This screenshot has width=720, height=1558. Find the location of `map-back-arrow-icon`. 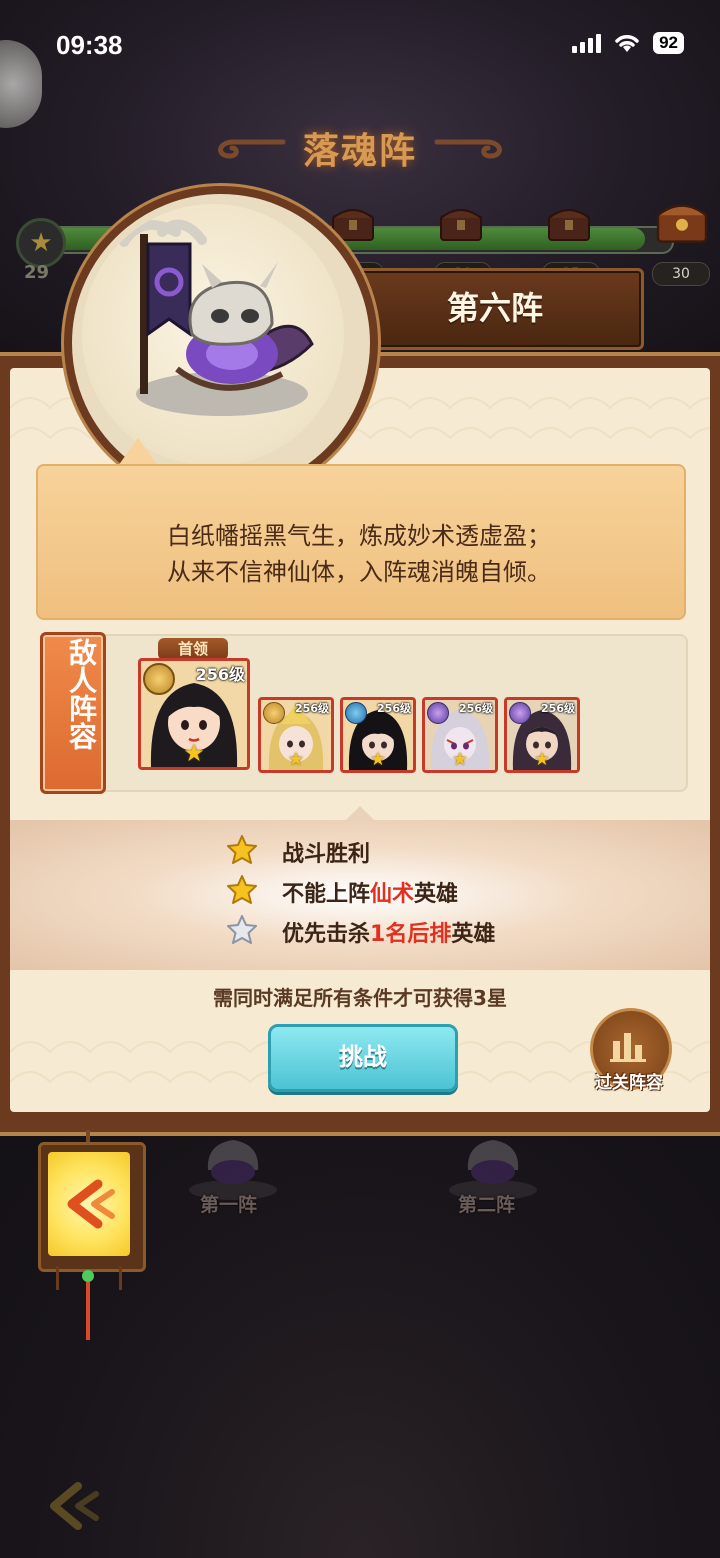

map-back-arrow-icon is located at coordinates (74, 1506).